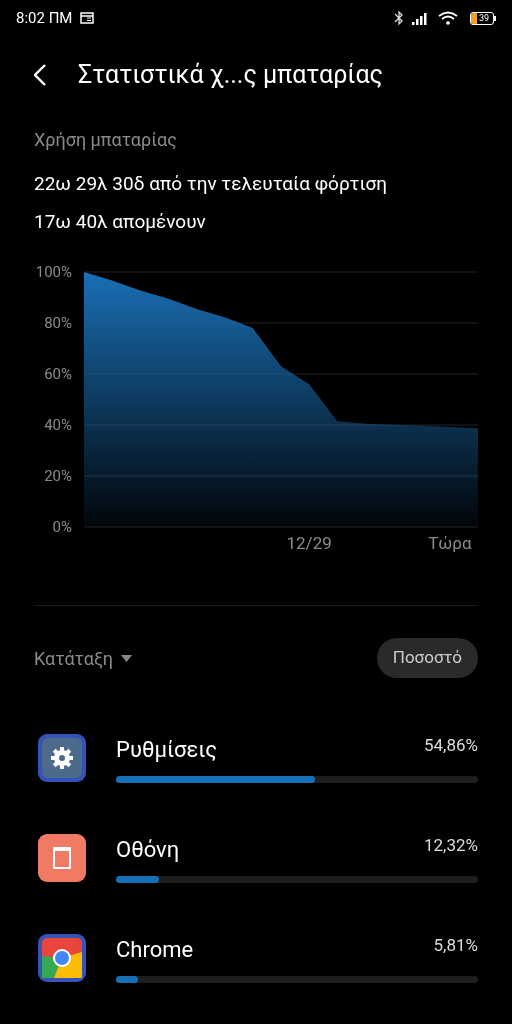  What do you see at coordinates (421, 18) in the screenshot?
I see `signal-icon` at bounding box center [421, 18].